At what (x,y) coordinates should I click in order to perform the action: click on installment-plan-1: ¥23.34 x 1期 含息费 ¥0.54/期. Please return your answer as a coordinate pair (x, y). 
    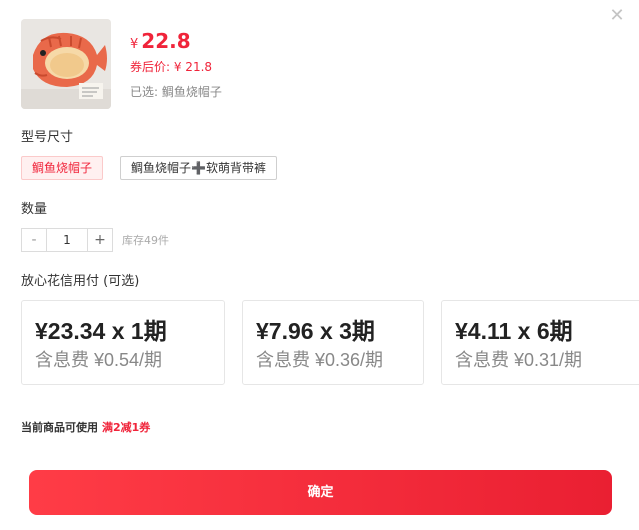
    Looking at the image, I should click on (123, 342).